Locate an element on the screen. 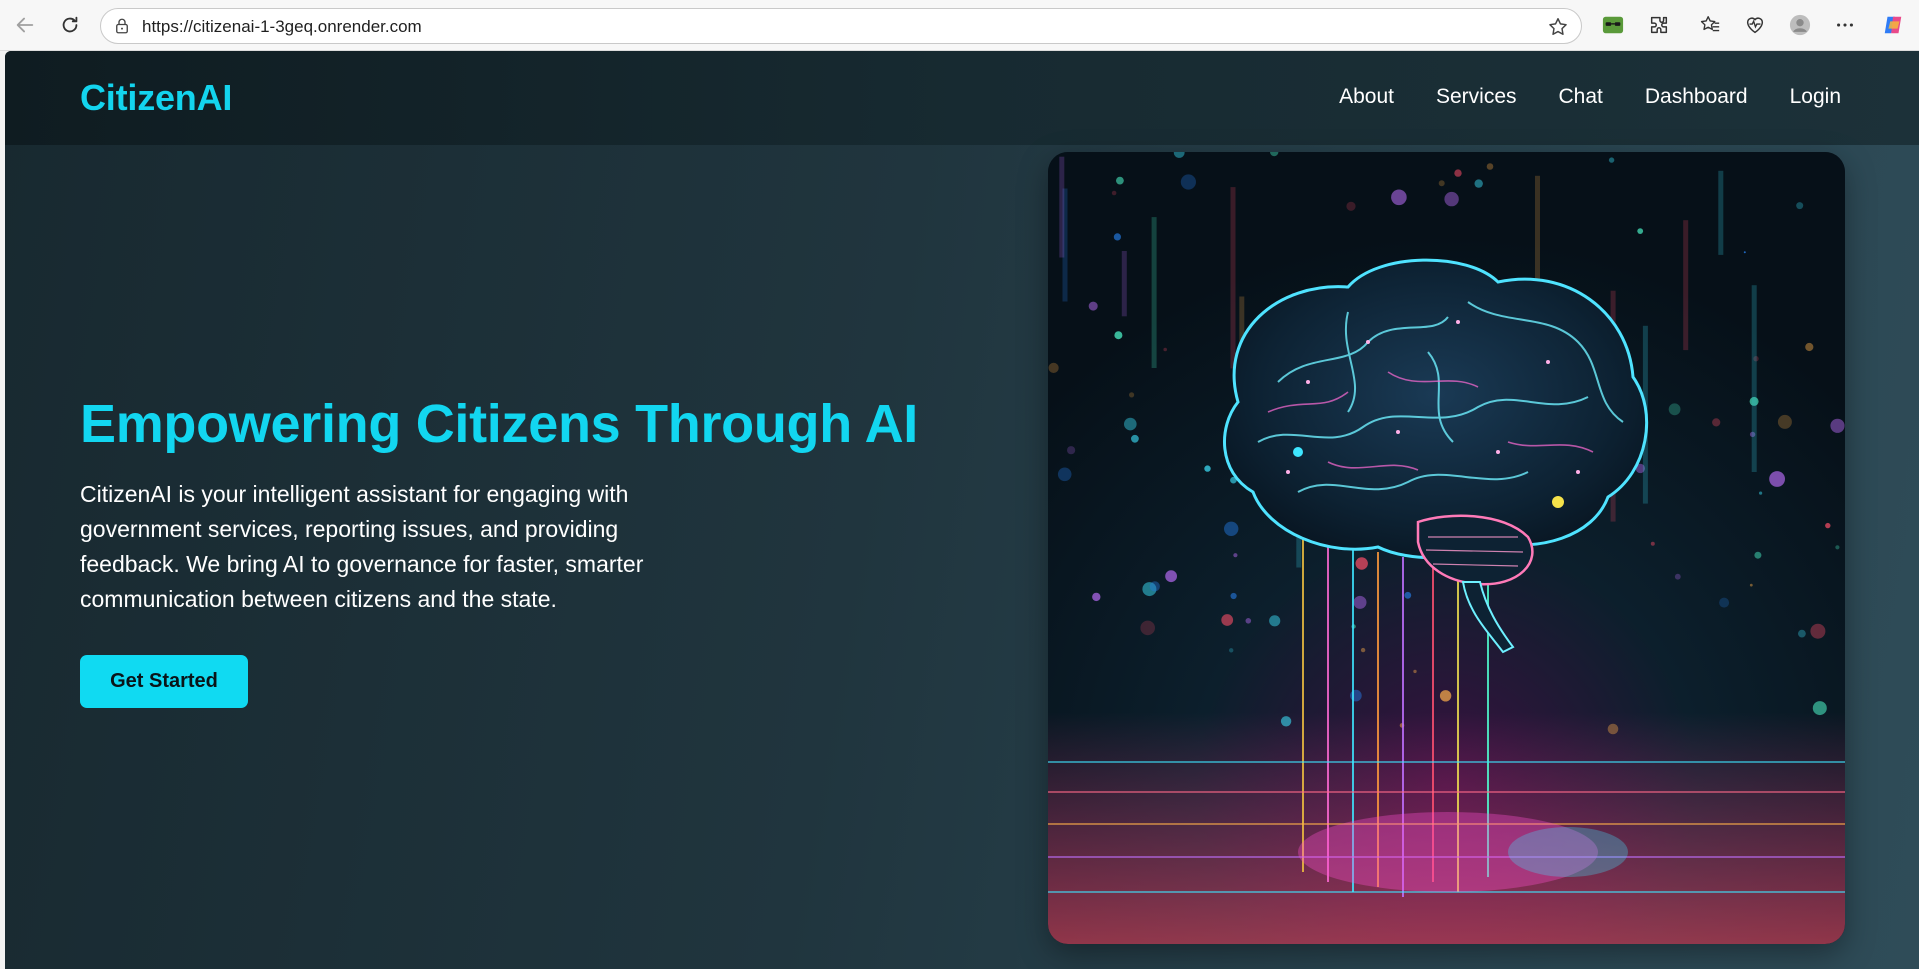 This screenshot has height=969, width=1919. glasses-extension-icon is located at coordinates (1613, 25).